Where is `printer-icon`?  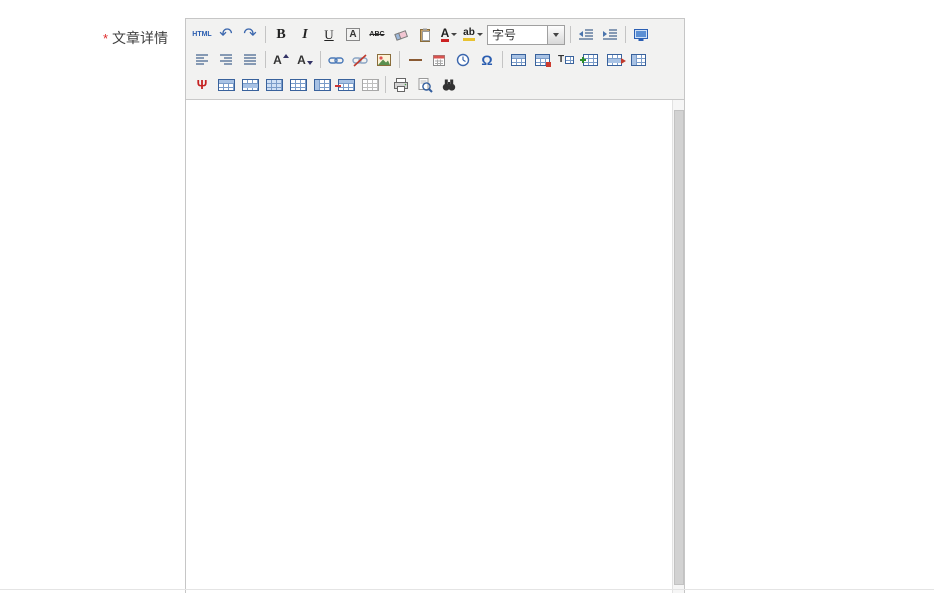 printer-icon is located at coordinates (401, 85).